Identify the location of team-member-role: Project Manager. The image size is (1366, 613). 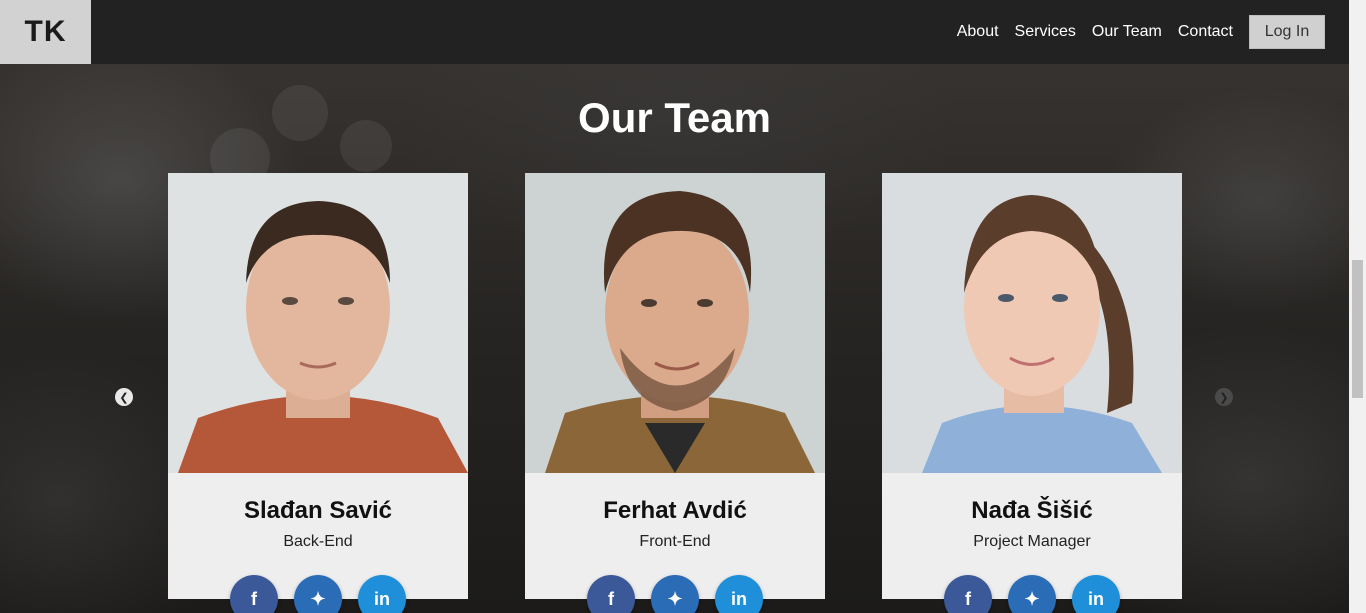
(1032, 541).